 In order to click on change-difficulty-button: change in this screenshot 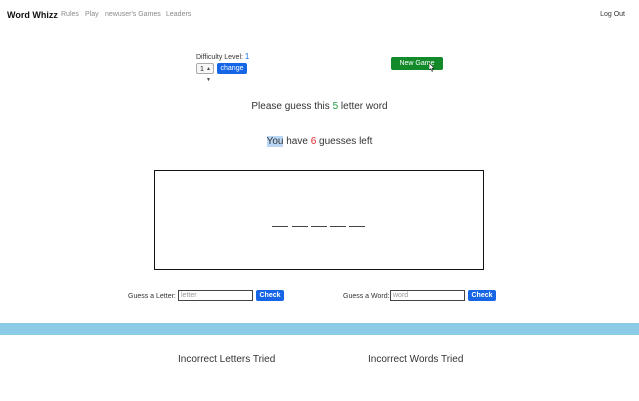, I will do `click(232, 68)`.